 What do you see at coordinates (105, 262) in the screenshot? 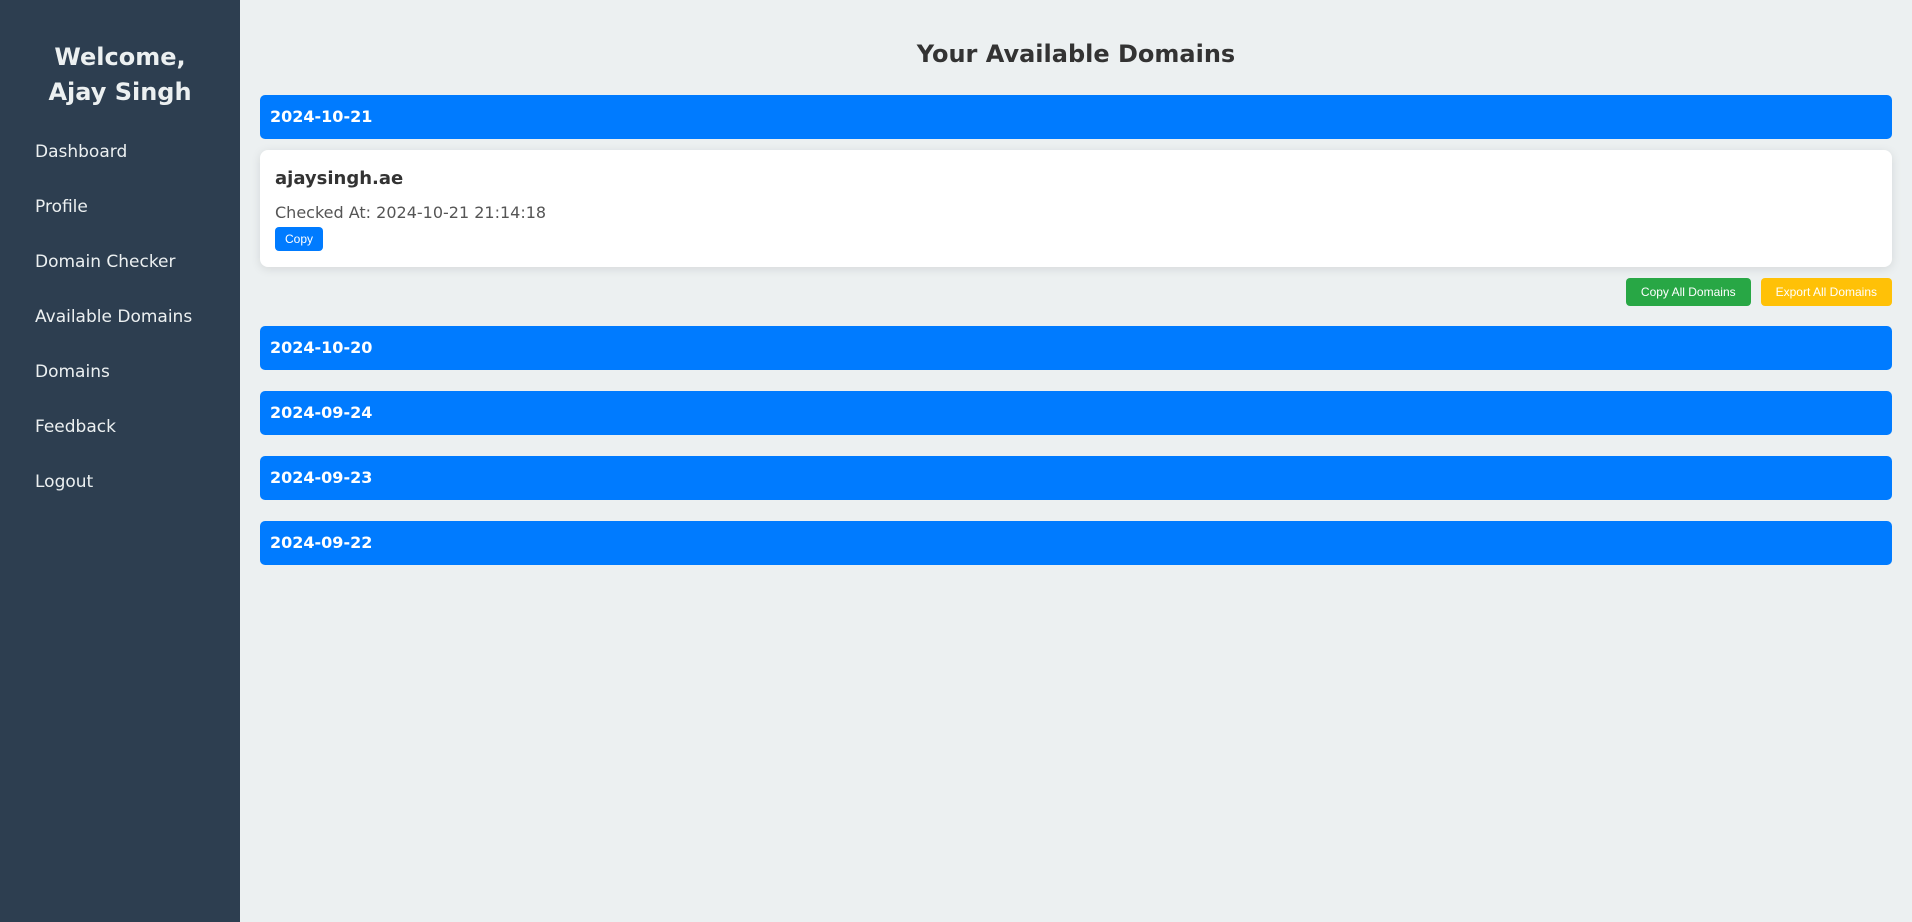
I see `sidebar-item-domain-checker: Domain Checker` at bounding box center [105, 262].